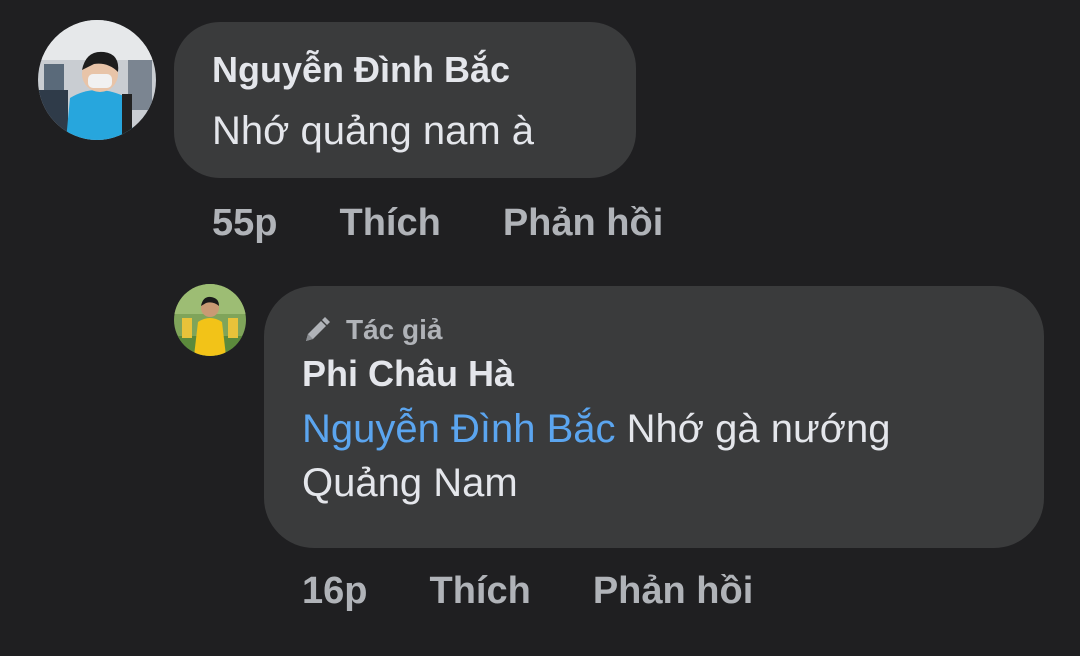  Describe the element at coordinates (753, 429) in the screenshot. I see `reply-text-line1: Nhớ gà nướng` at that location.